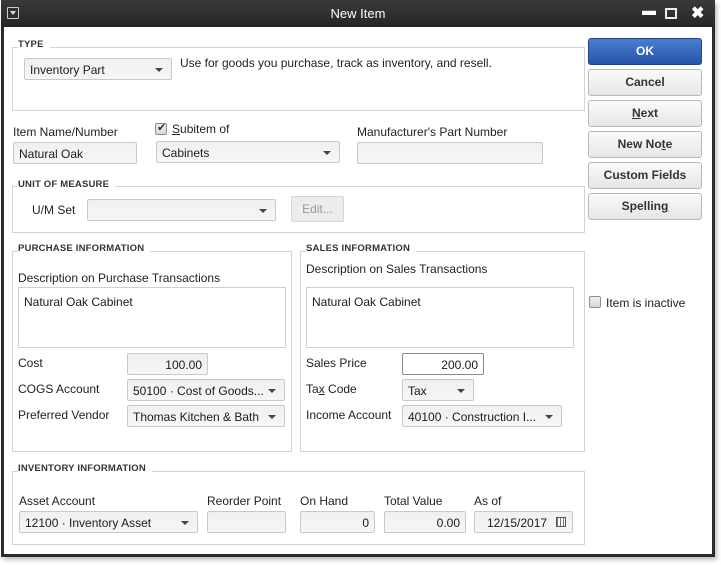 The image size is (721, 565). Describe the element at coordinates (30, 363) in the screenshot. I see `cost-label: Cost` at that location.